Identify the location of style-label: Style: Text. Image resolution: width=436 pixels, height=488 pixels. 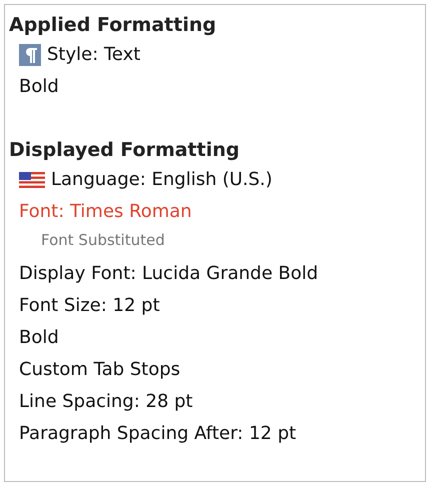
(93, 55).